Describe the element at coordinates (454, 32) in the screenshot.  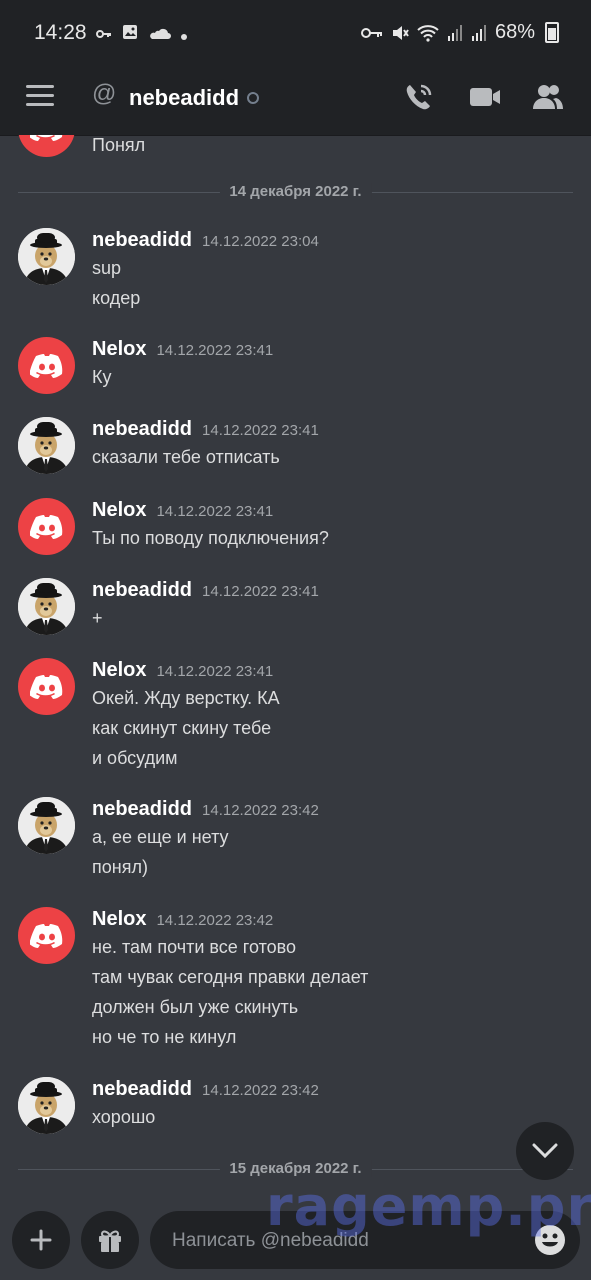
I see `signal-icon` at that location.